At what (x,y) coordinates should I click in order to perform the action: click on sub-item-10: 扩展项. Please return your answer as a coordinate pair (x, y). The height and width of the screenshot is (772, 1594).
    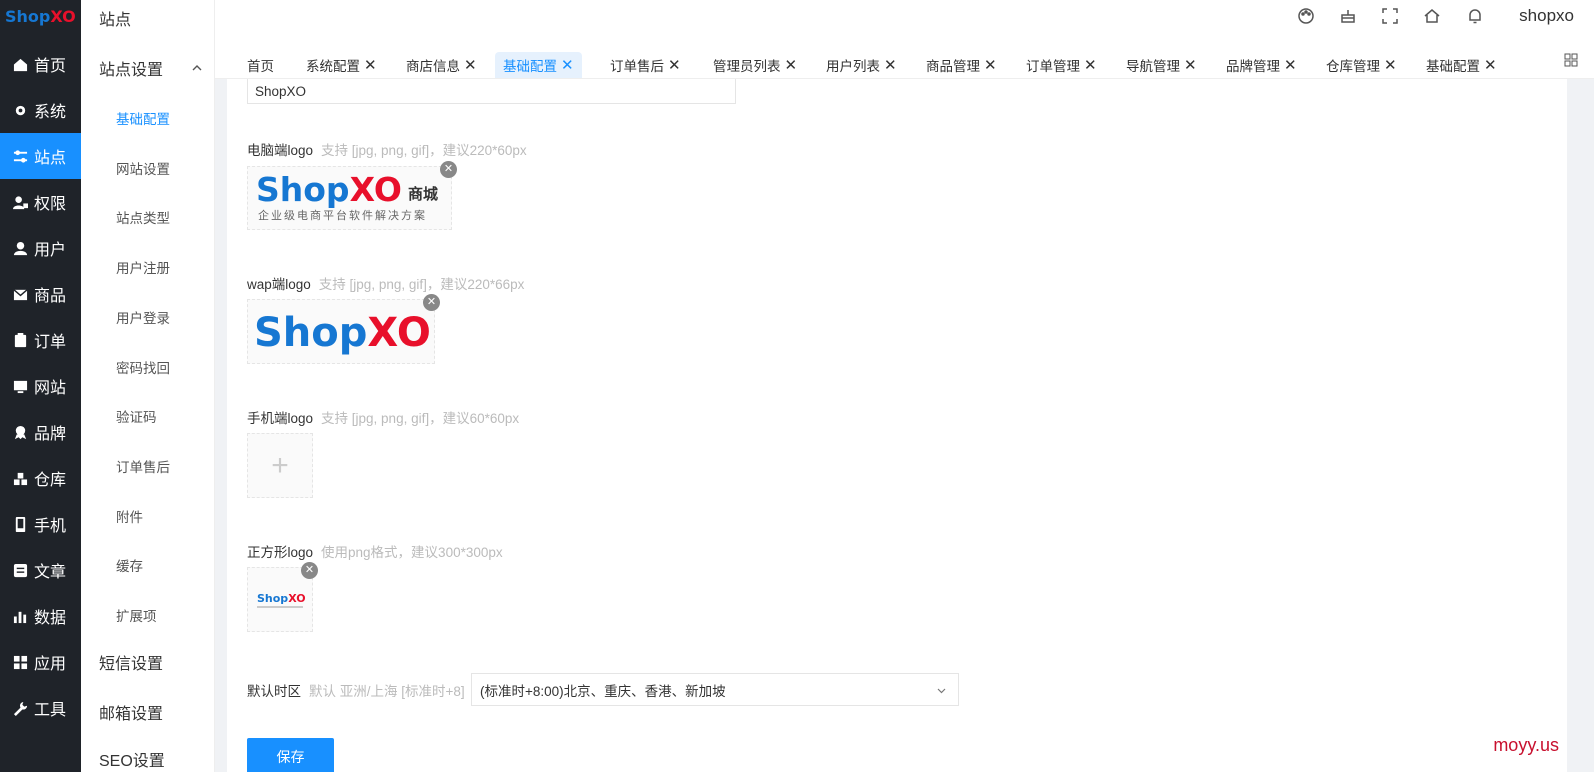
    Looking at the image, I should click on (136, 615).